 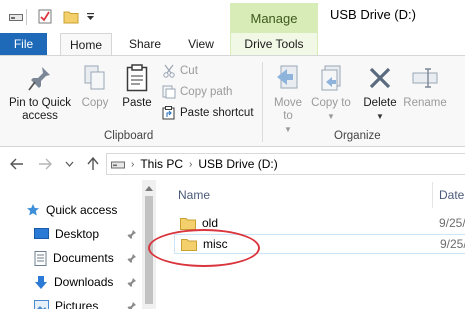 I want to click on paste-shortcut-label: Paste shortcut, so click(x=217, y=113).